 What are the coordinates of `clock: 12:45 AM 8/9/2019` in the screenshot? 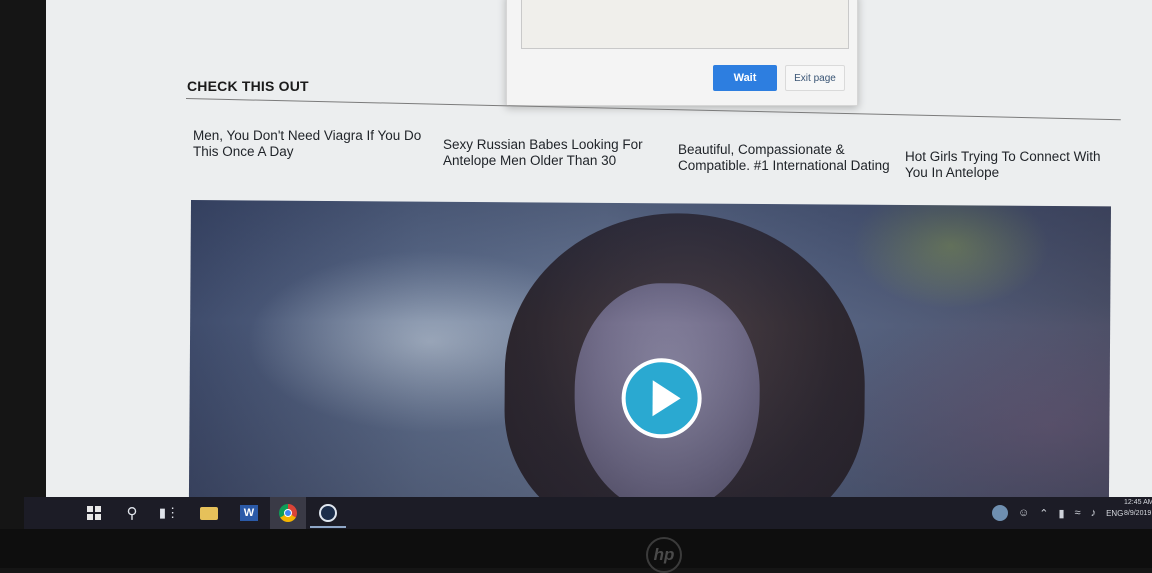 It's located at (1138, 508).